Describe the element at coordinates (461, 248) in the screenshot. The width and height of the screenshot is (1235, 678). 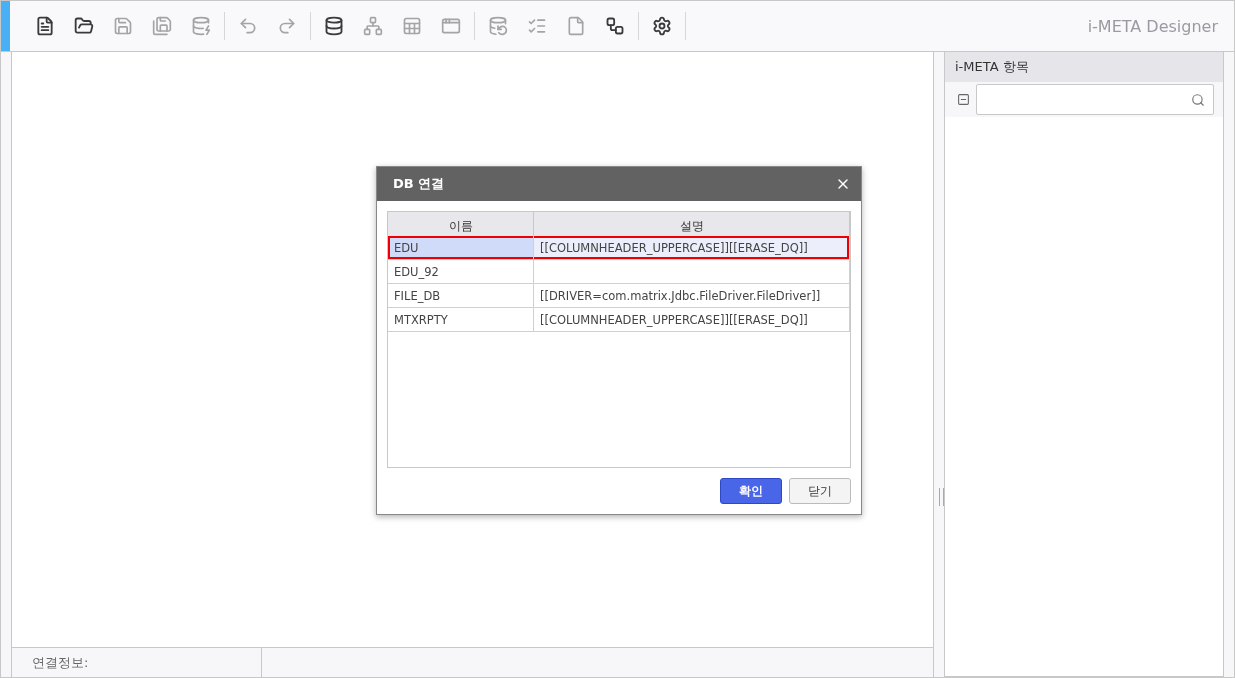
I see `table-cell: EDU` at that location.